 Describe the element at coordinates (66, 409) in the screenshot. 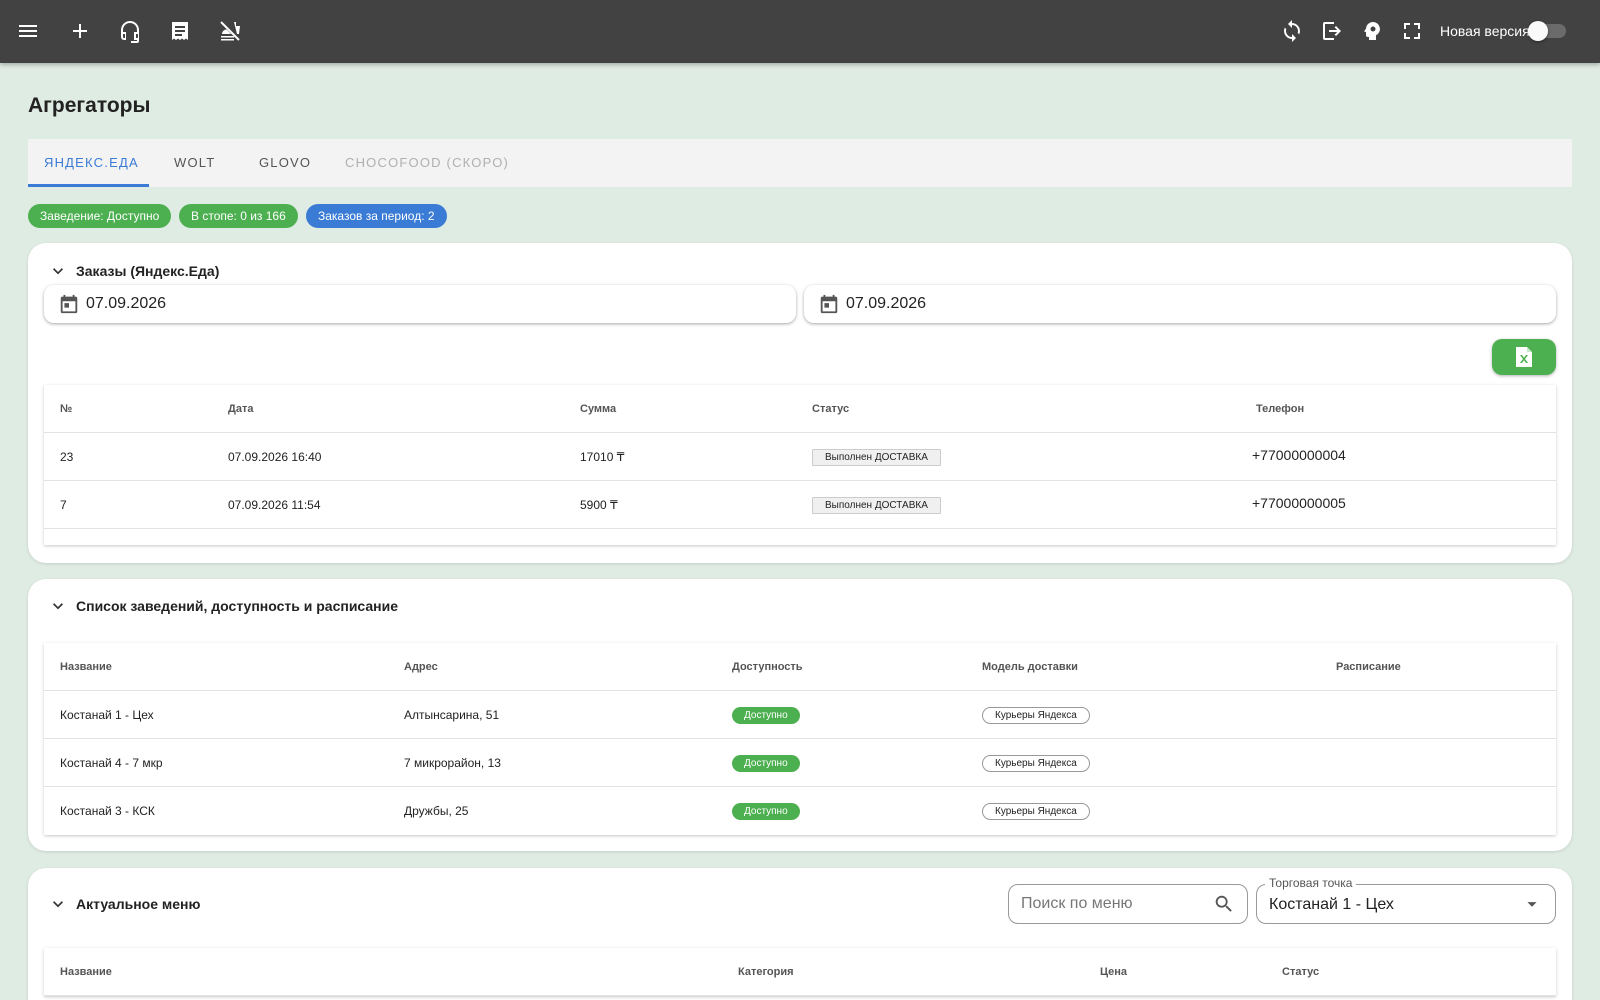

I see `column-header: №` at that location.